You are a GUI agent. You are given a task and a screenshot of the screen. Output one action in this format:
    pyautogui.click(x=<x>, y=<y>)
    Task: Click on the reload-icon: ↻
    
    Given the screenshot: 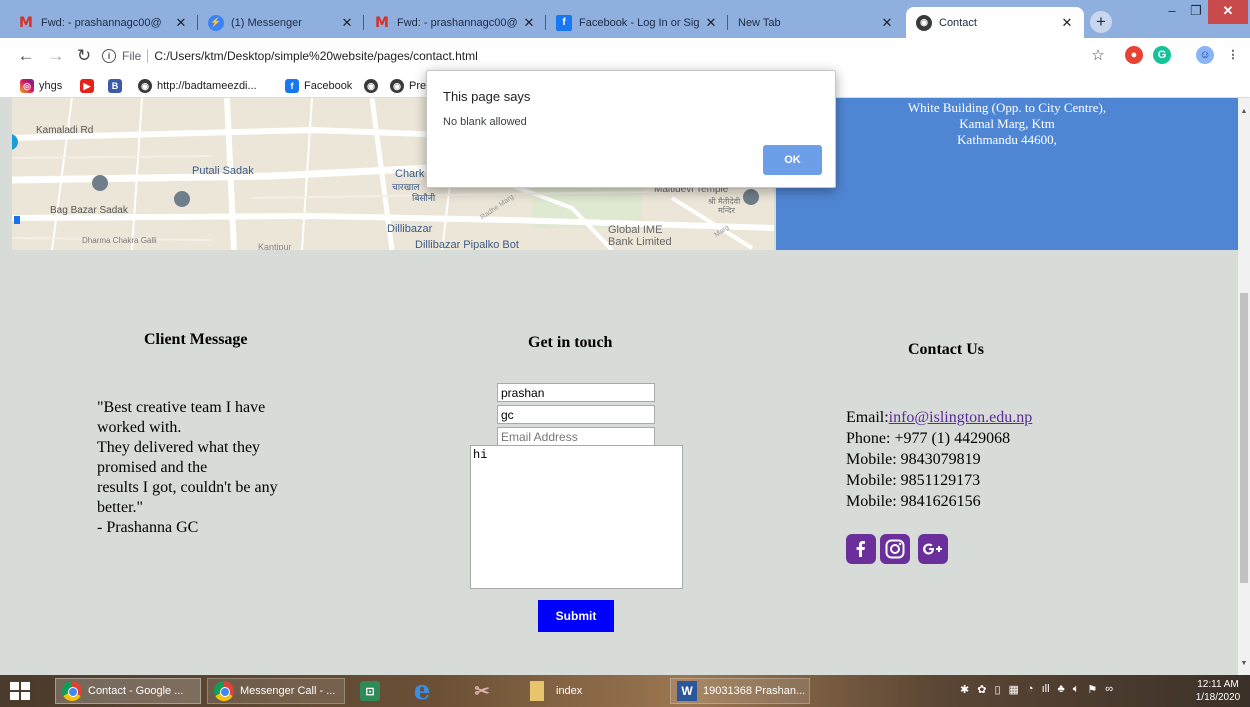 What is the action you would take?
    pyautogui.click(x=84, y=56)
    